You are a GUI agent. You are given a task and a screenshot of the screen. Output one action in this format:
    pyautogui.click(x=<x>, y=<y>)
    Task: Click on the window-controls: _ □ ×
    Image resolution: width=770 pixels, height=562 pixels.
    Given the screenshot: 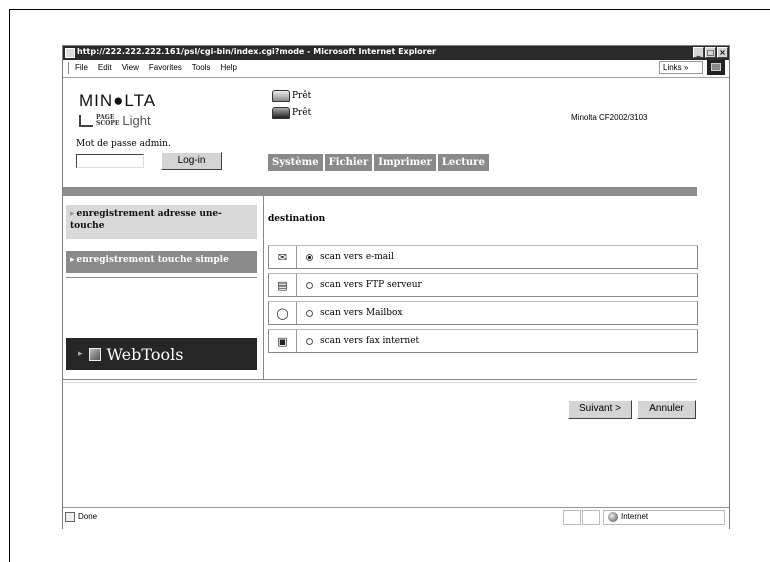 What is the action you would take?
    pyautogui.click(x=710, y=52)
    